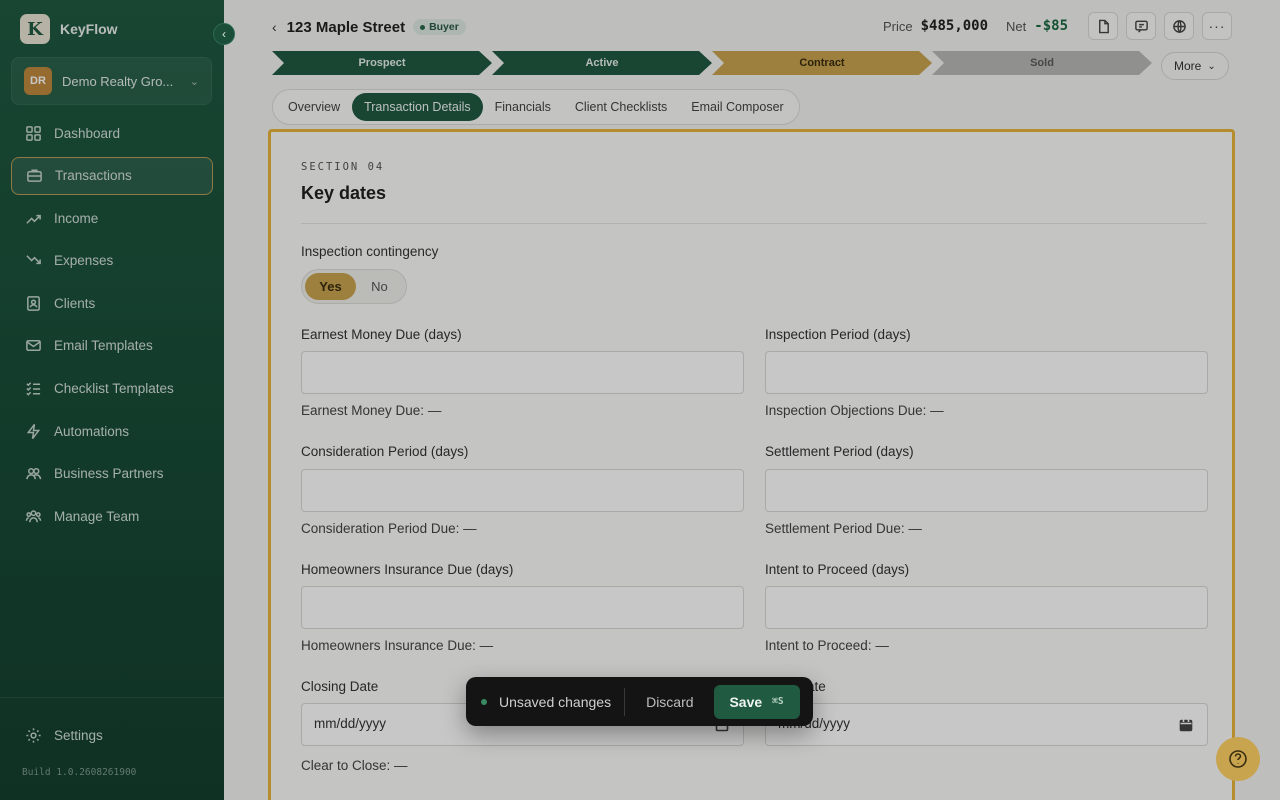 This screenshot has height=800, width=1280. What do you see at coordinates (112, 261) in the screenshot?
I see `nav-item-expenses: Expenses` at bounding box center [112, 261].